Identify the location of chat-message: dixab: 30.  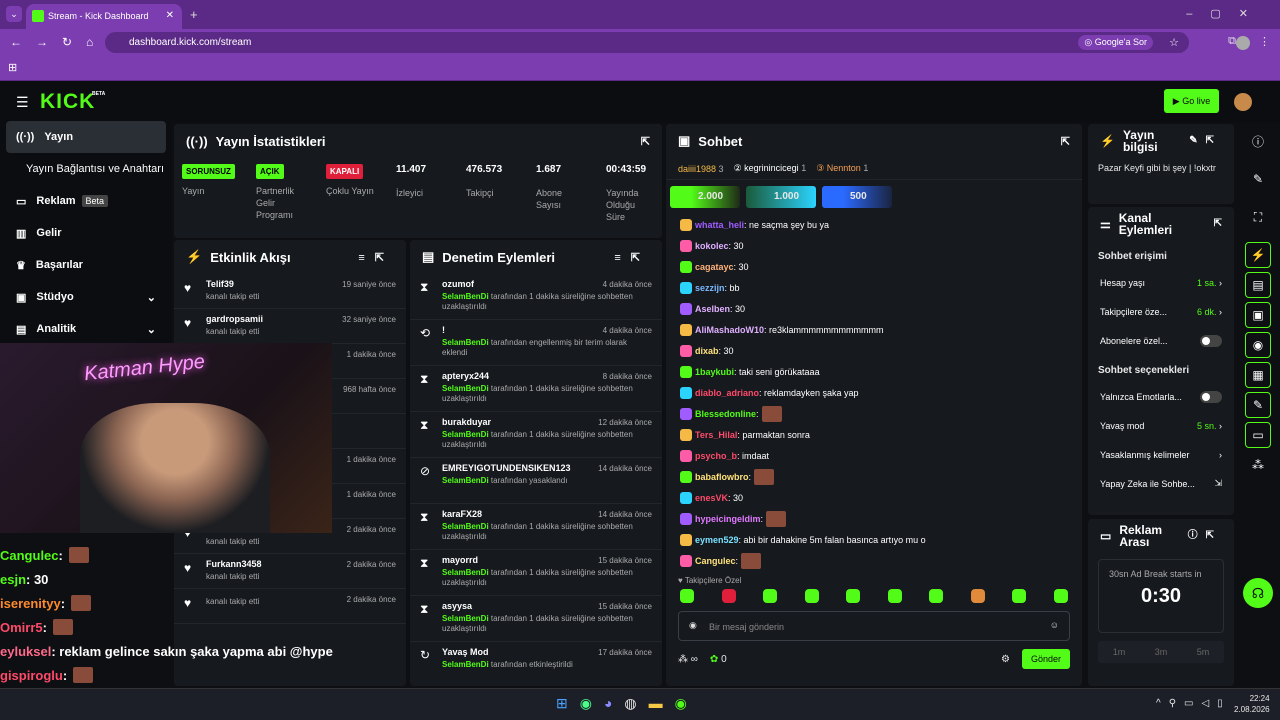
(874, 350).